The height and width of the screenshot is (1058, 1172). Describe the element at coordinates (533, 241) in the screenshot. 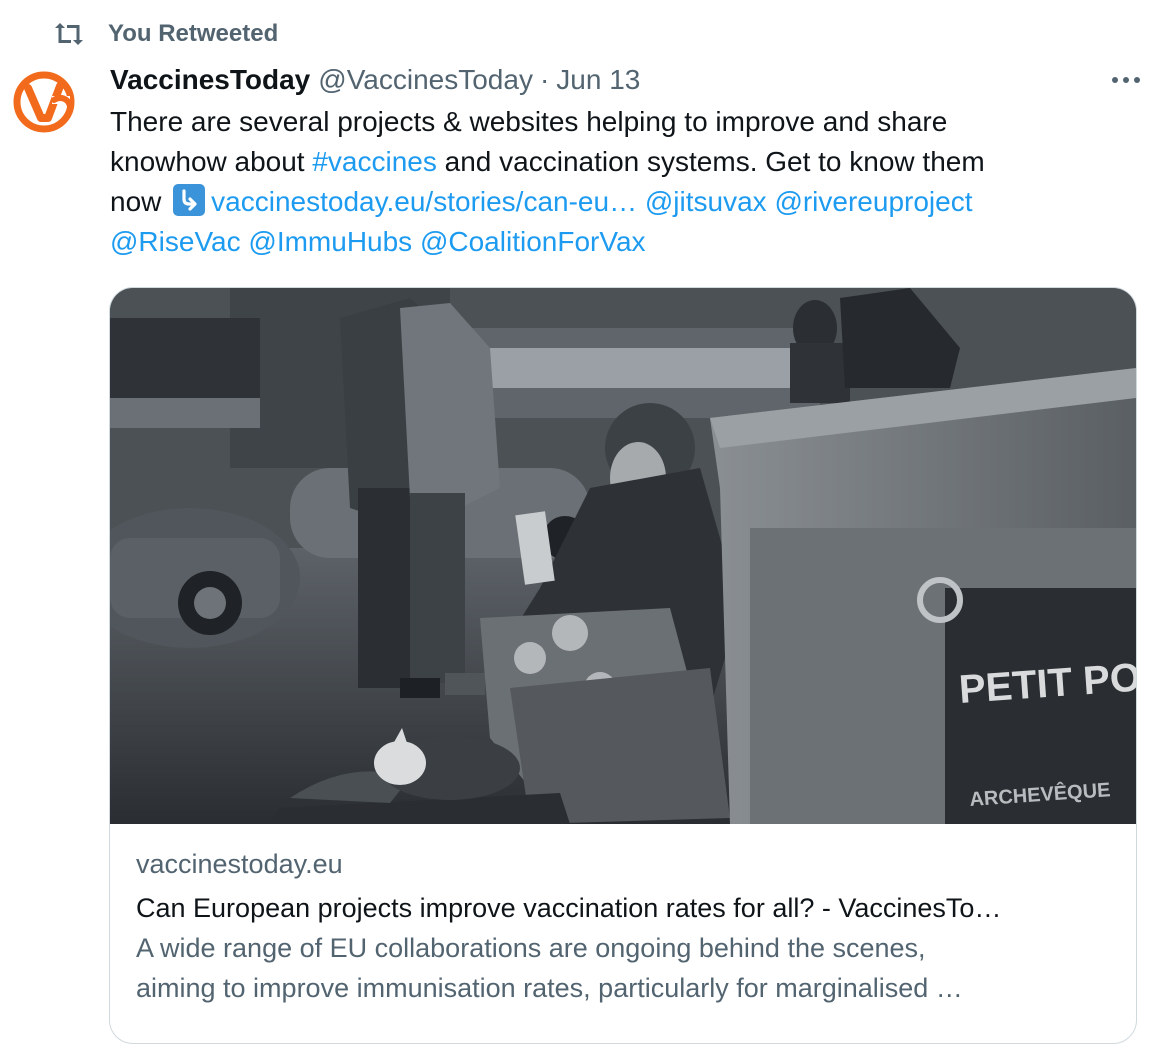

I see `mention-link: @CoalitionForVax` at that location.